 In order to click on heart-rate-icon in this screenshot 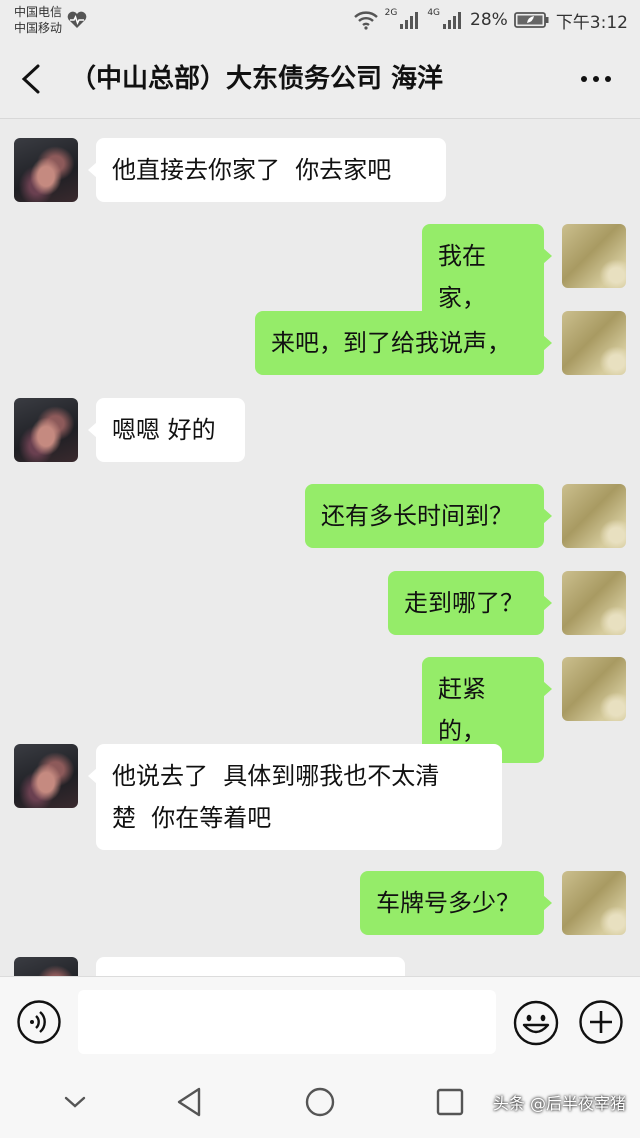, I will do `click(77, 19)`.